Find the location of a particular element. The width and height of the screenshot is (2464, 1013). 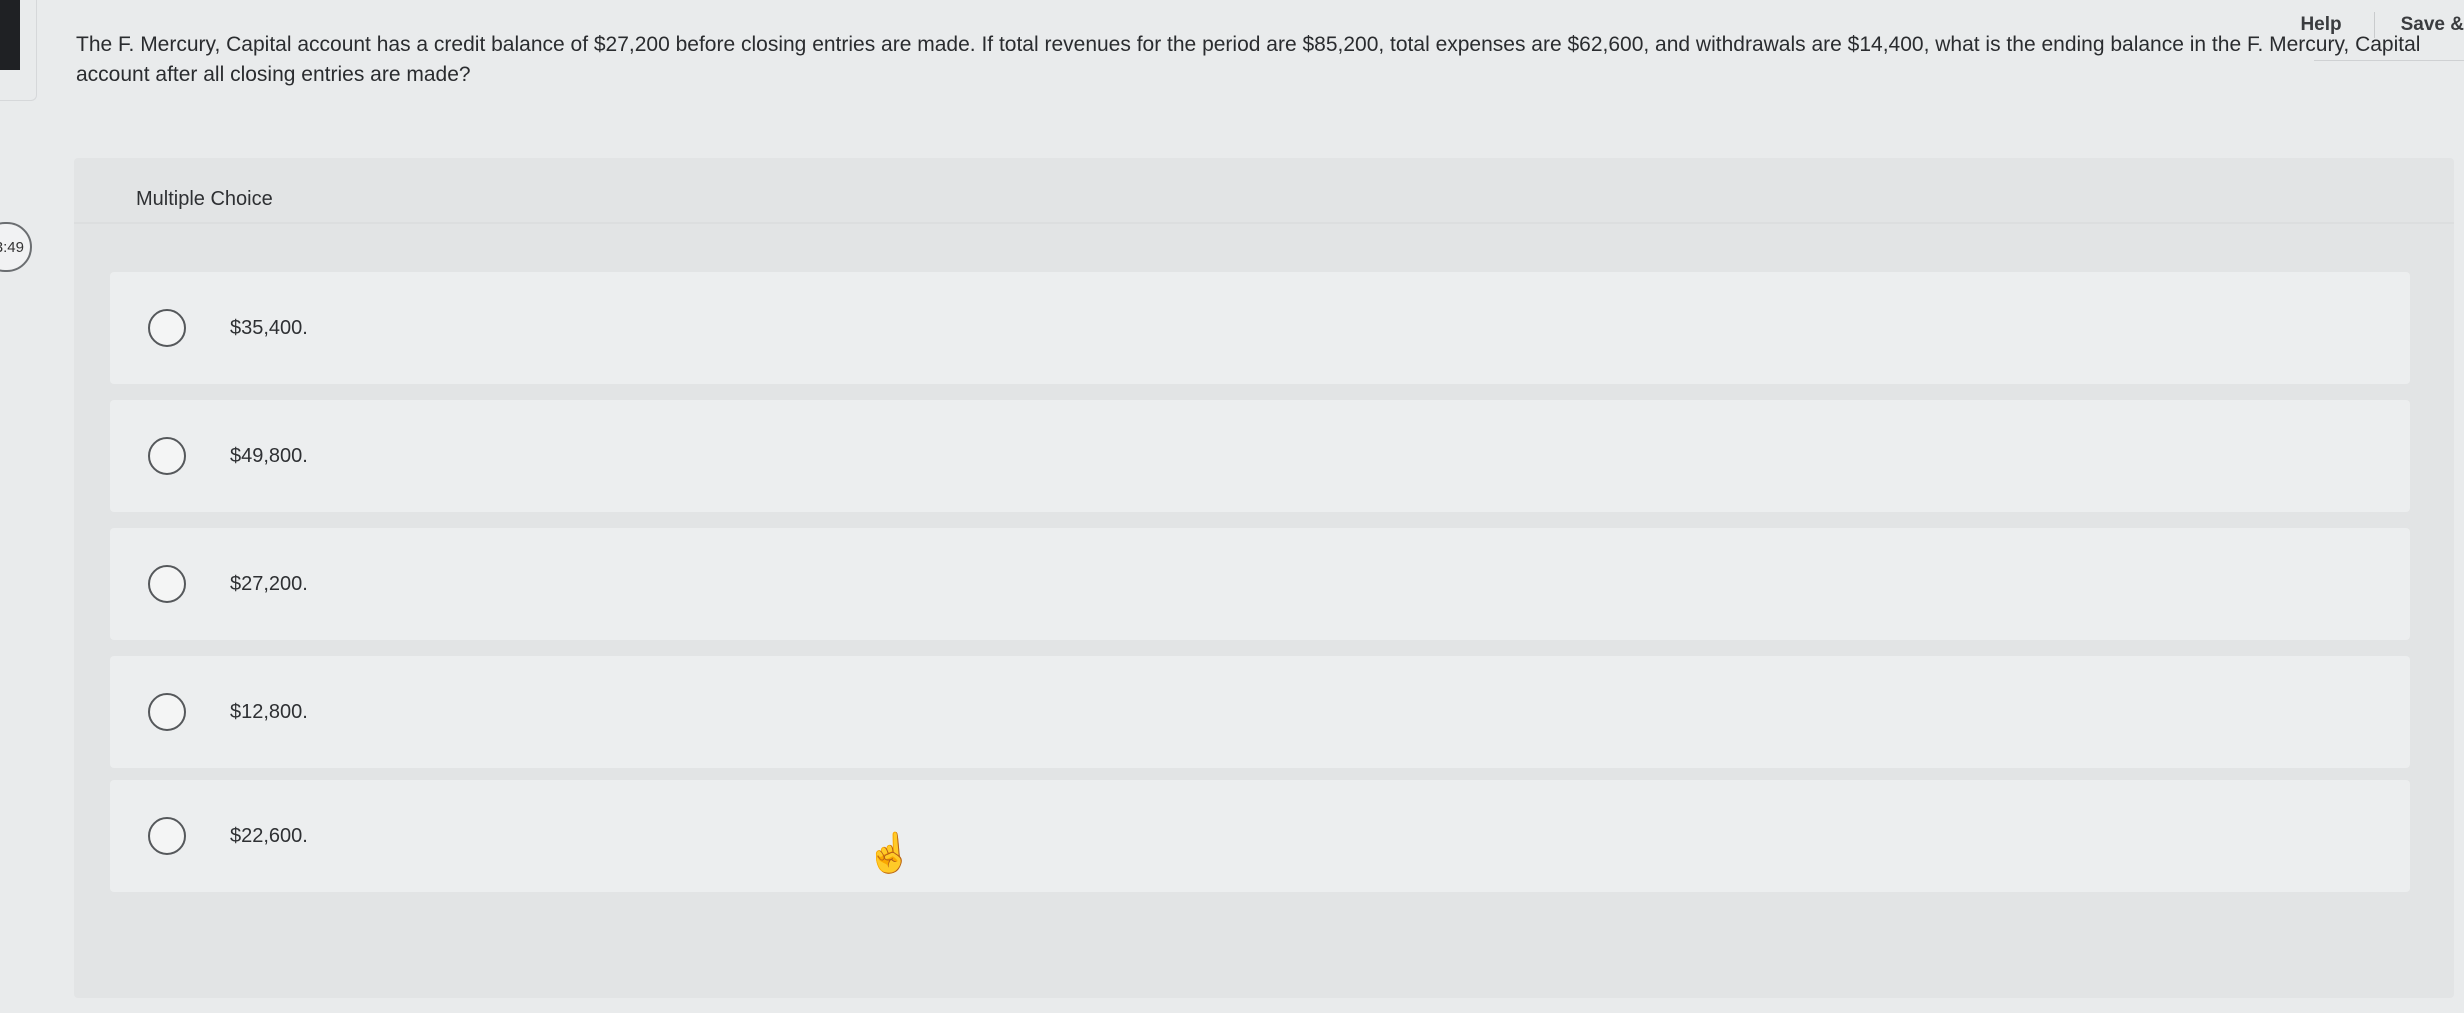

choice-option-1: $35,400. is located at coordinates (1260, 328).